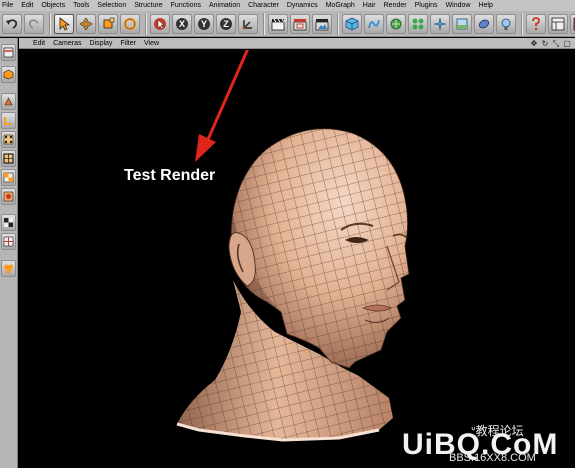  I want to click on viewport-navigation: ✥ ↻ ⤡ ▢, so click(549, 43).